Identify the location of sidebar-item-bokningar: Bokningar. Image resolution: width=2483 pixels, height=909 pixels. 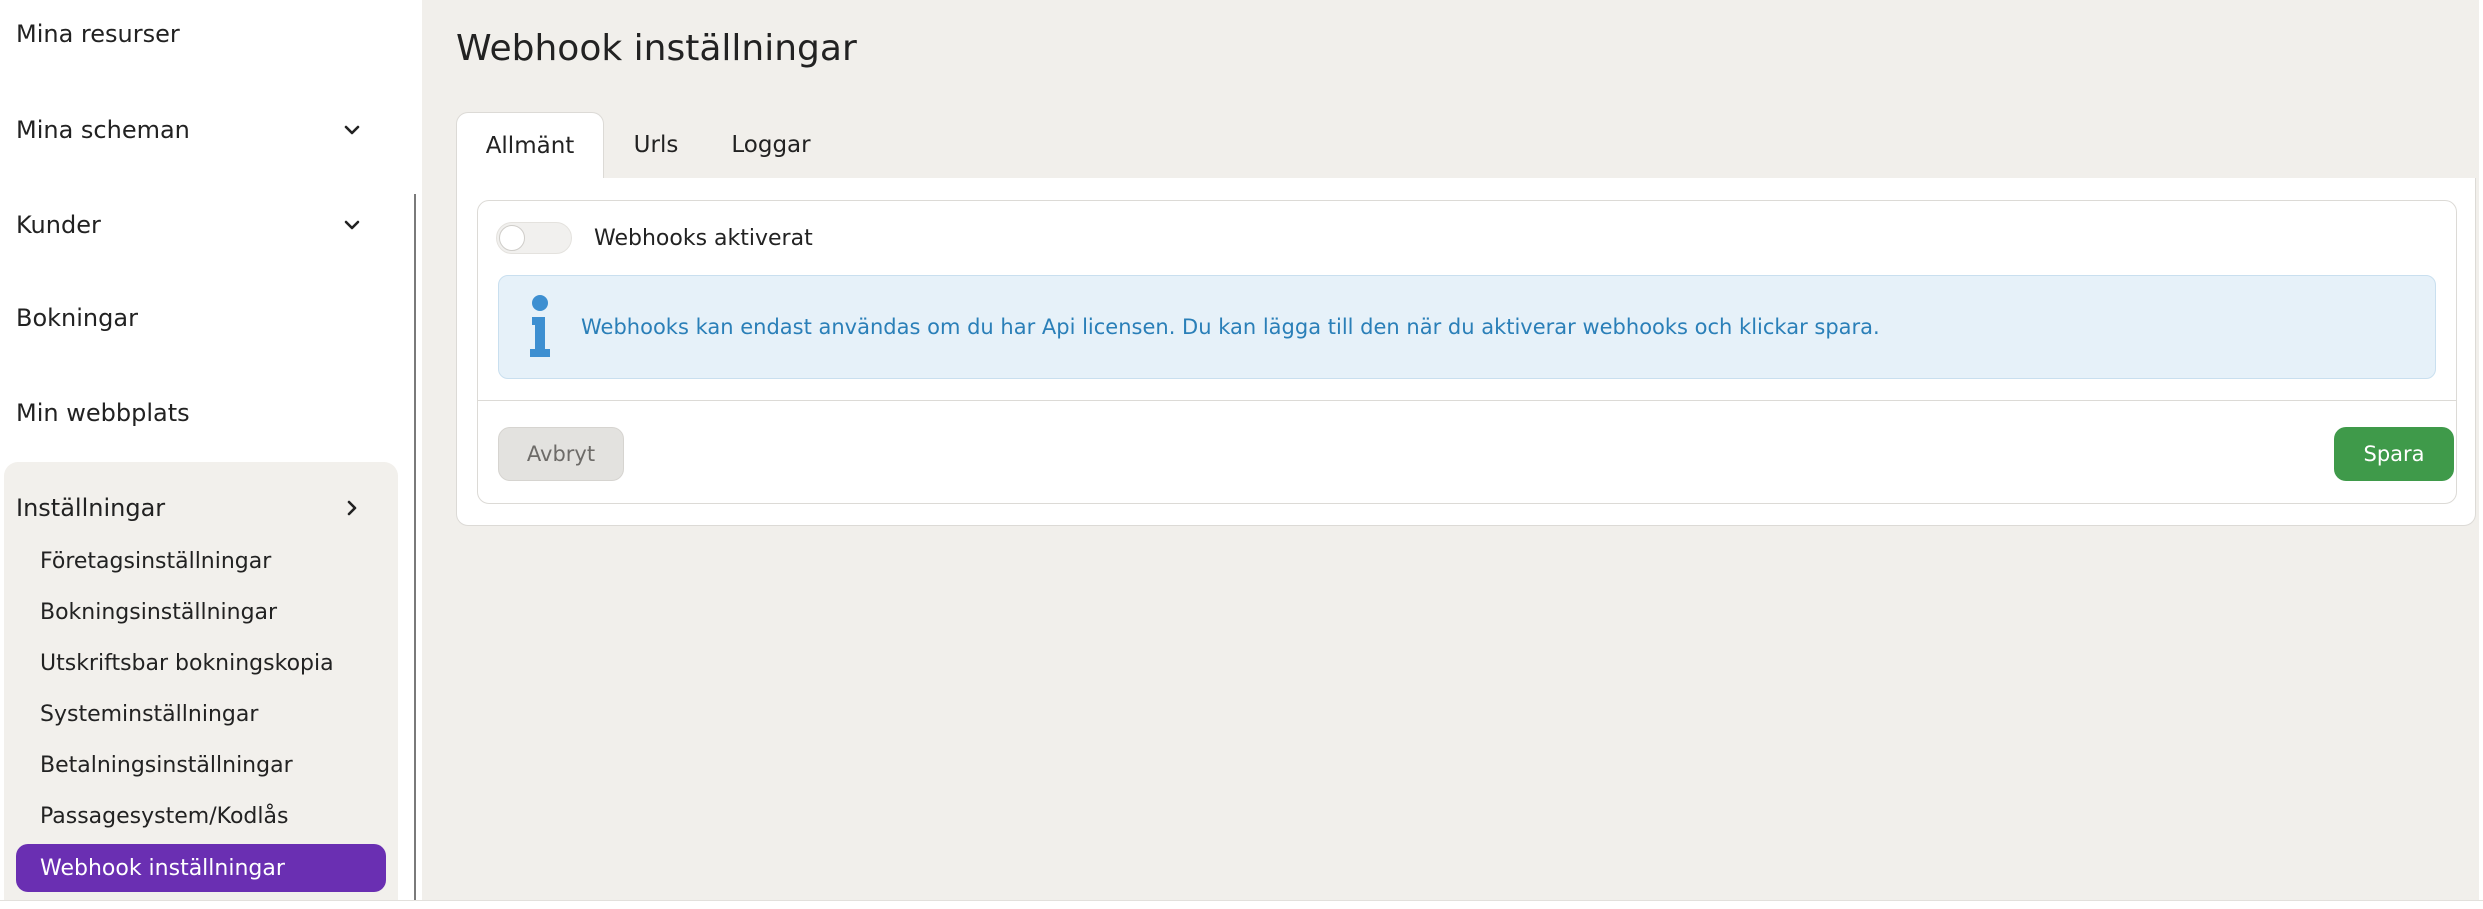
(216, 318).